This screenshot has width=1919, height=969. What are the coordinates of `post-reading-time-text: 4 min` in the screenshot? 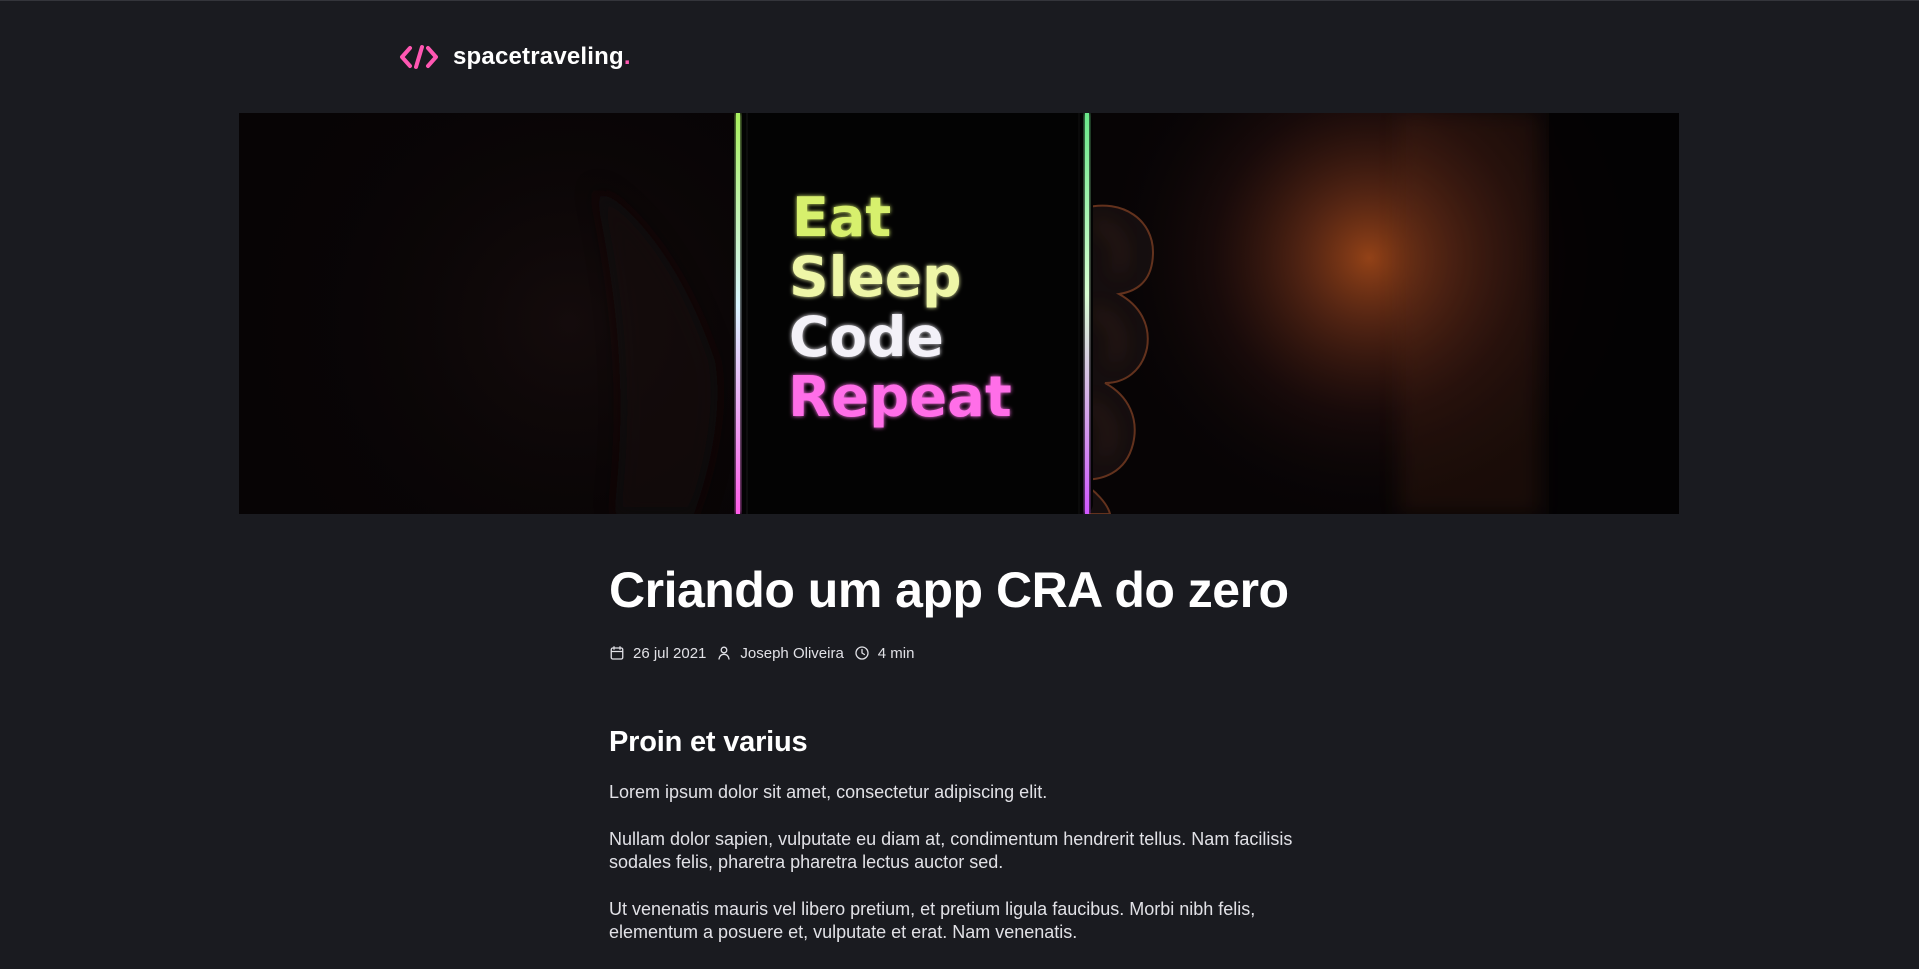 It's located at (896, 653).